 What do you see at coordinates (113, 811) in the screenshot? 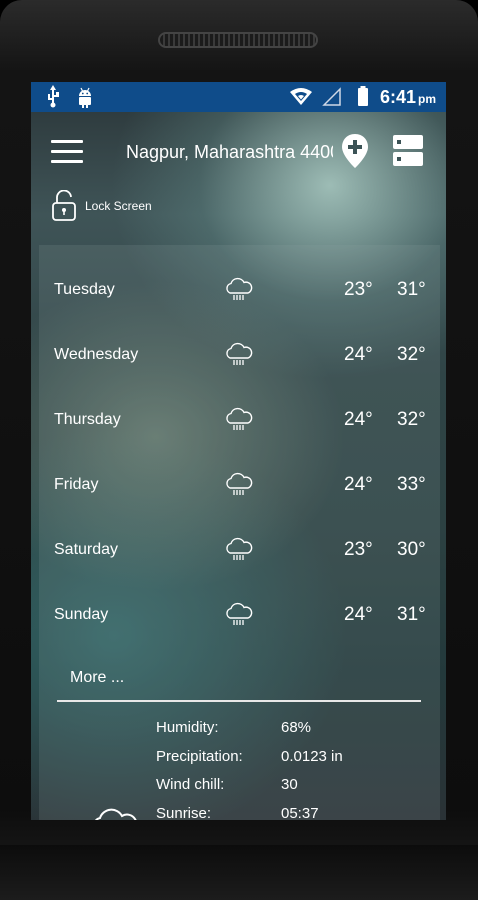
I see `current-weather-cloud-icon` at bounding box center [113, 811].